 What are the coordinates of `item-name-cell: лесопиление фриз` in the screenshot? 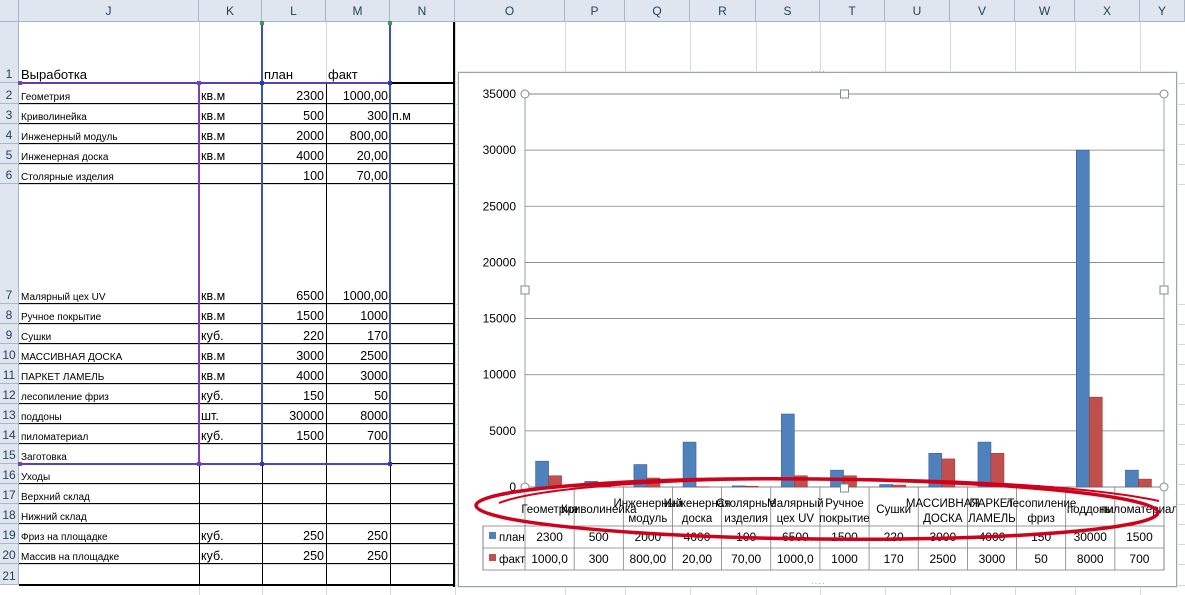 It's located at (109, 394).